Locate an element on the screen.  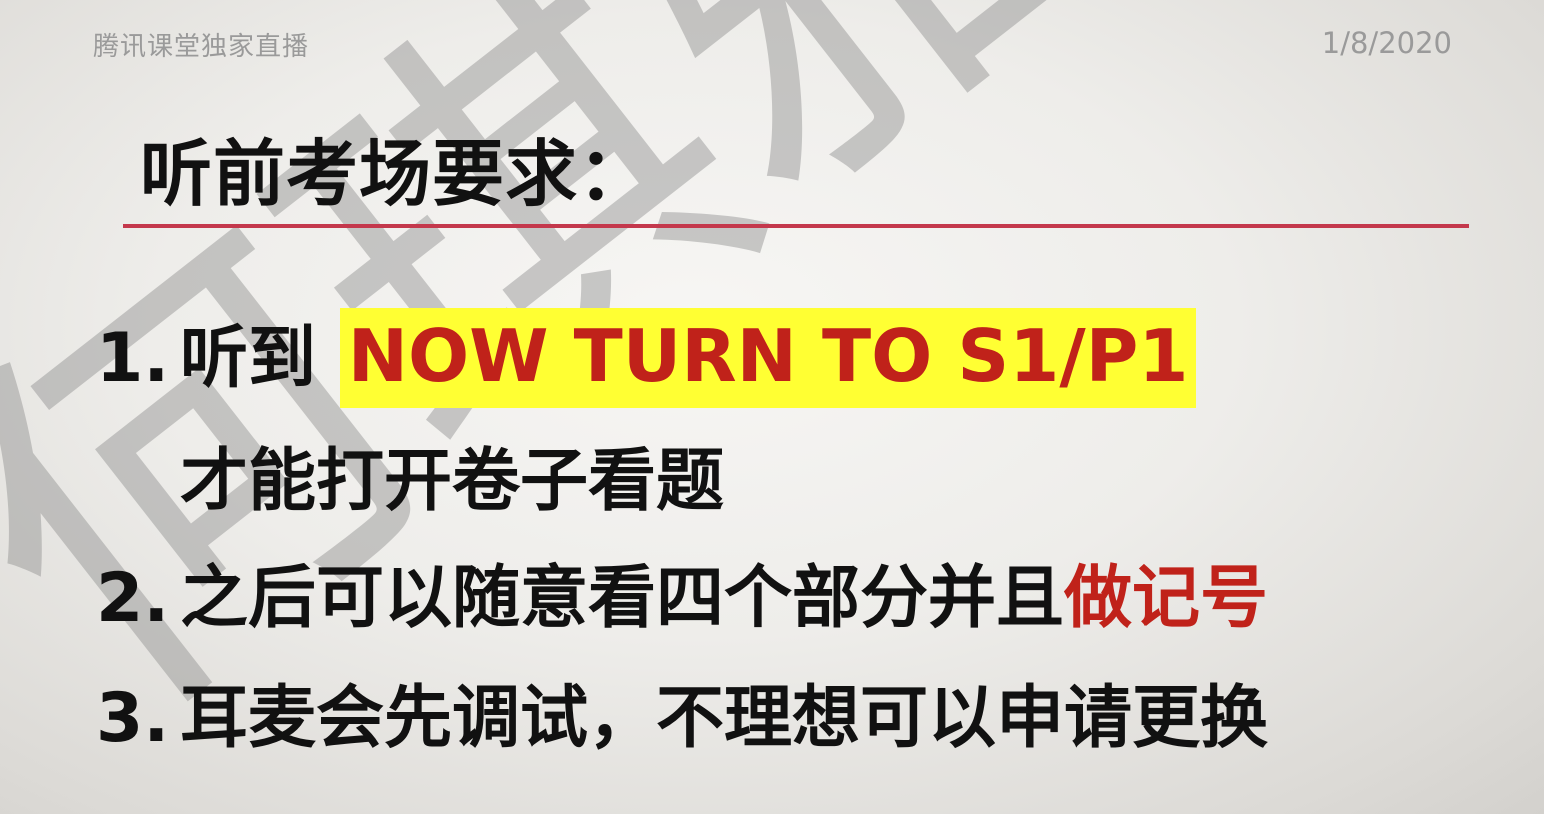
title-divider is located at coordinates (796, 226).